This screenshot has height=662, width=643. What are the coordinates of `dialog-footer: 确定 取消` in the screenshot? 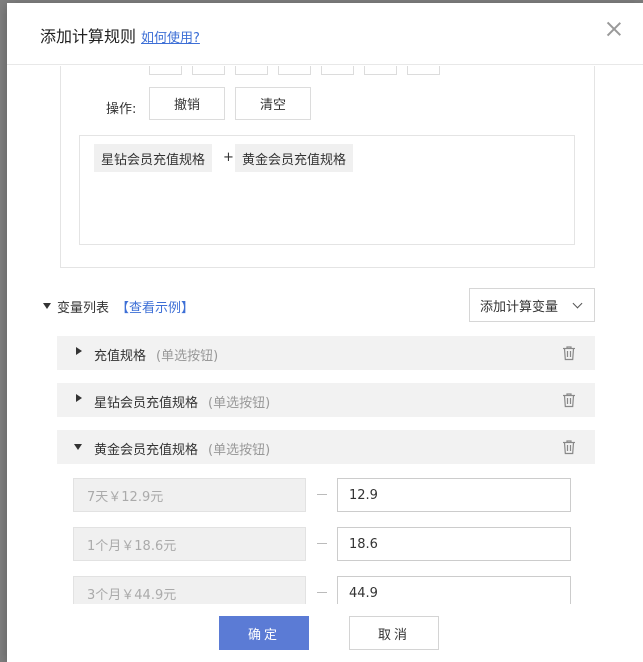 It's located at (325, 633).